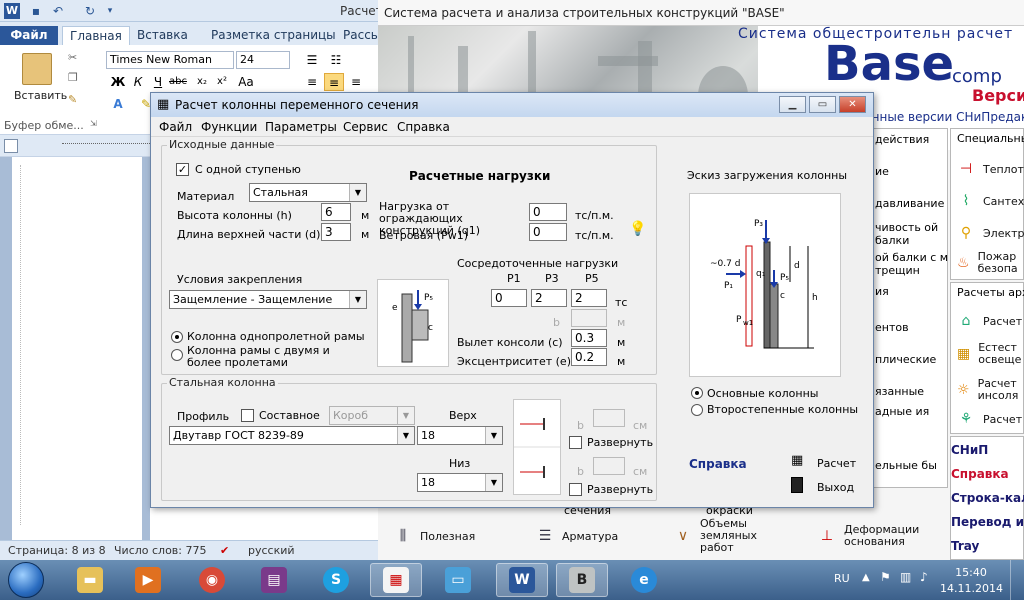 The width and height of the screenshot is (1024, 600). I want to click on tab-layout: Разметка страницы, so click(273, 35).